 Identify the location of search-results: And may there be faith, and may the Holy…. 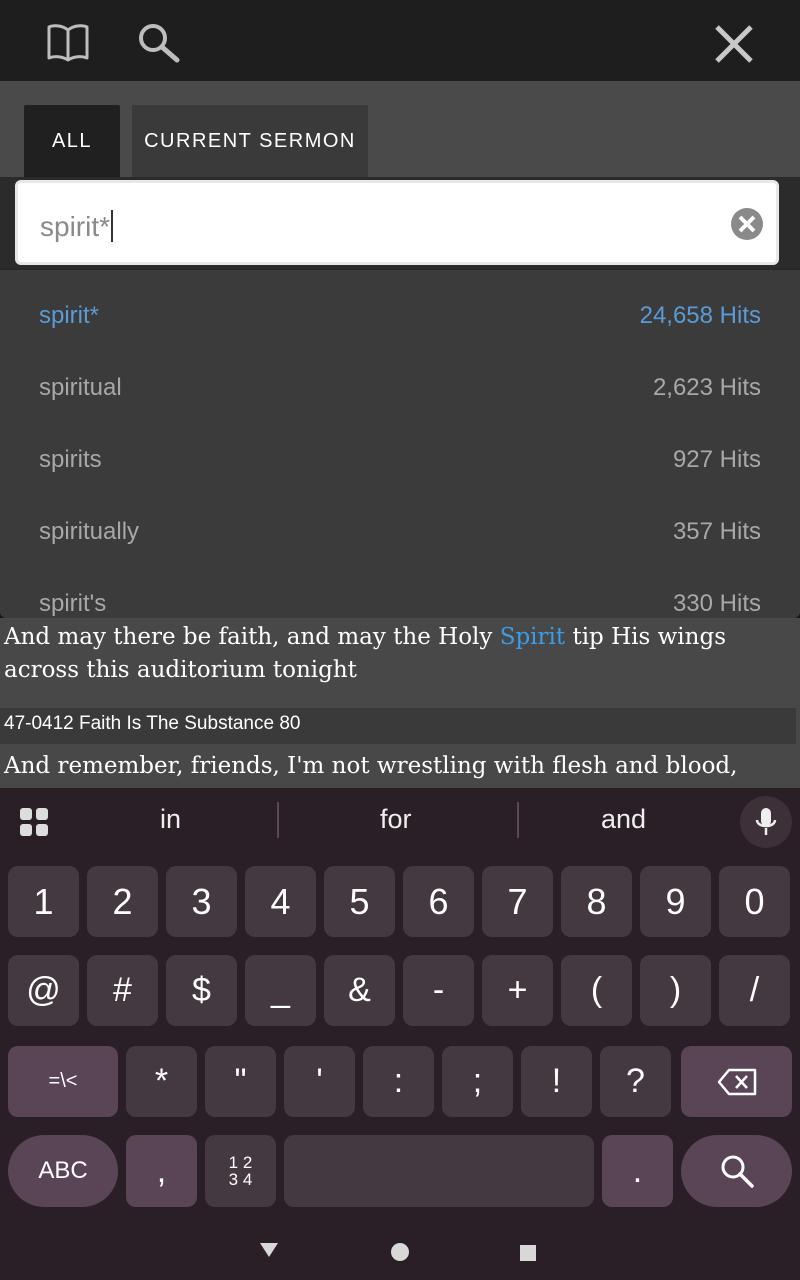
(400, 703).